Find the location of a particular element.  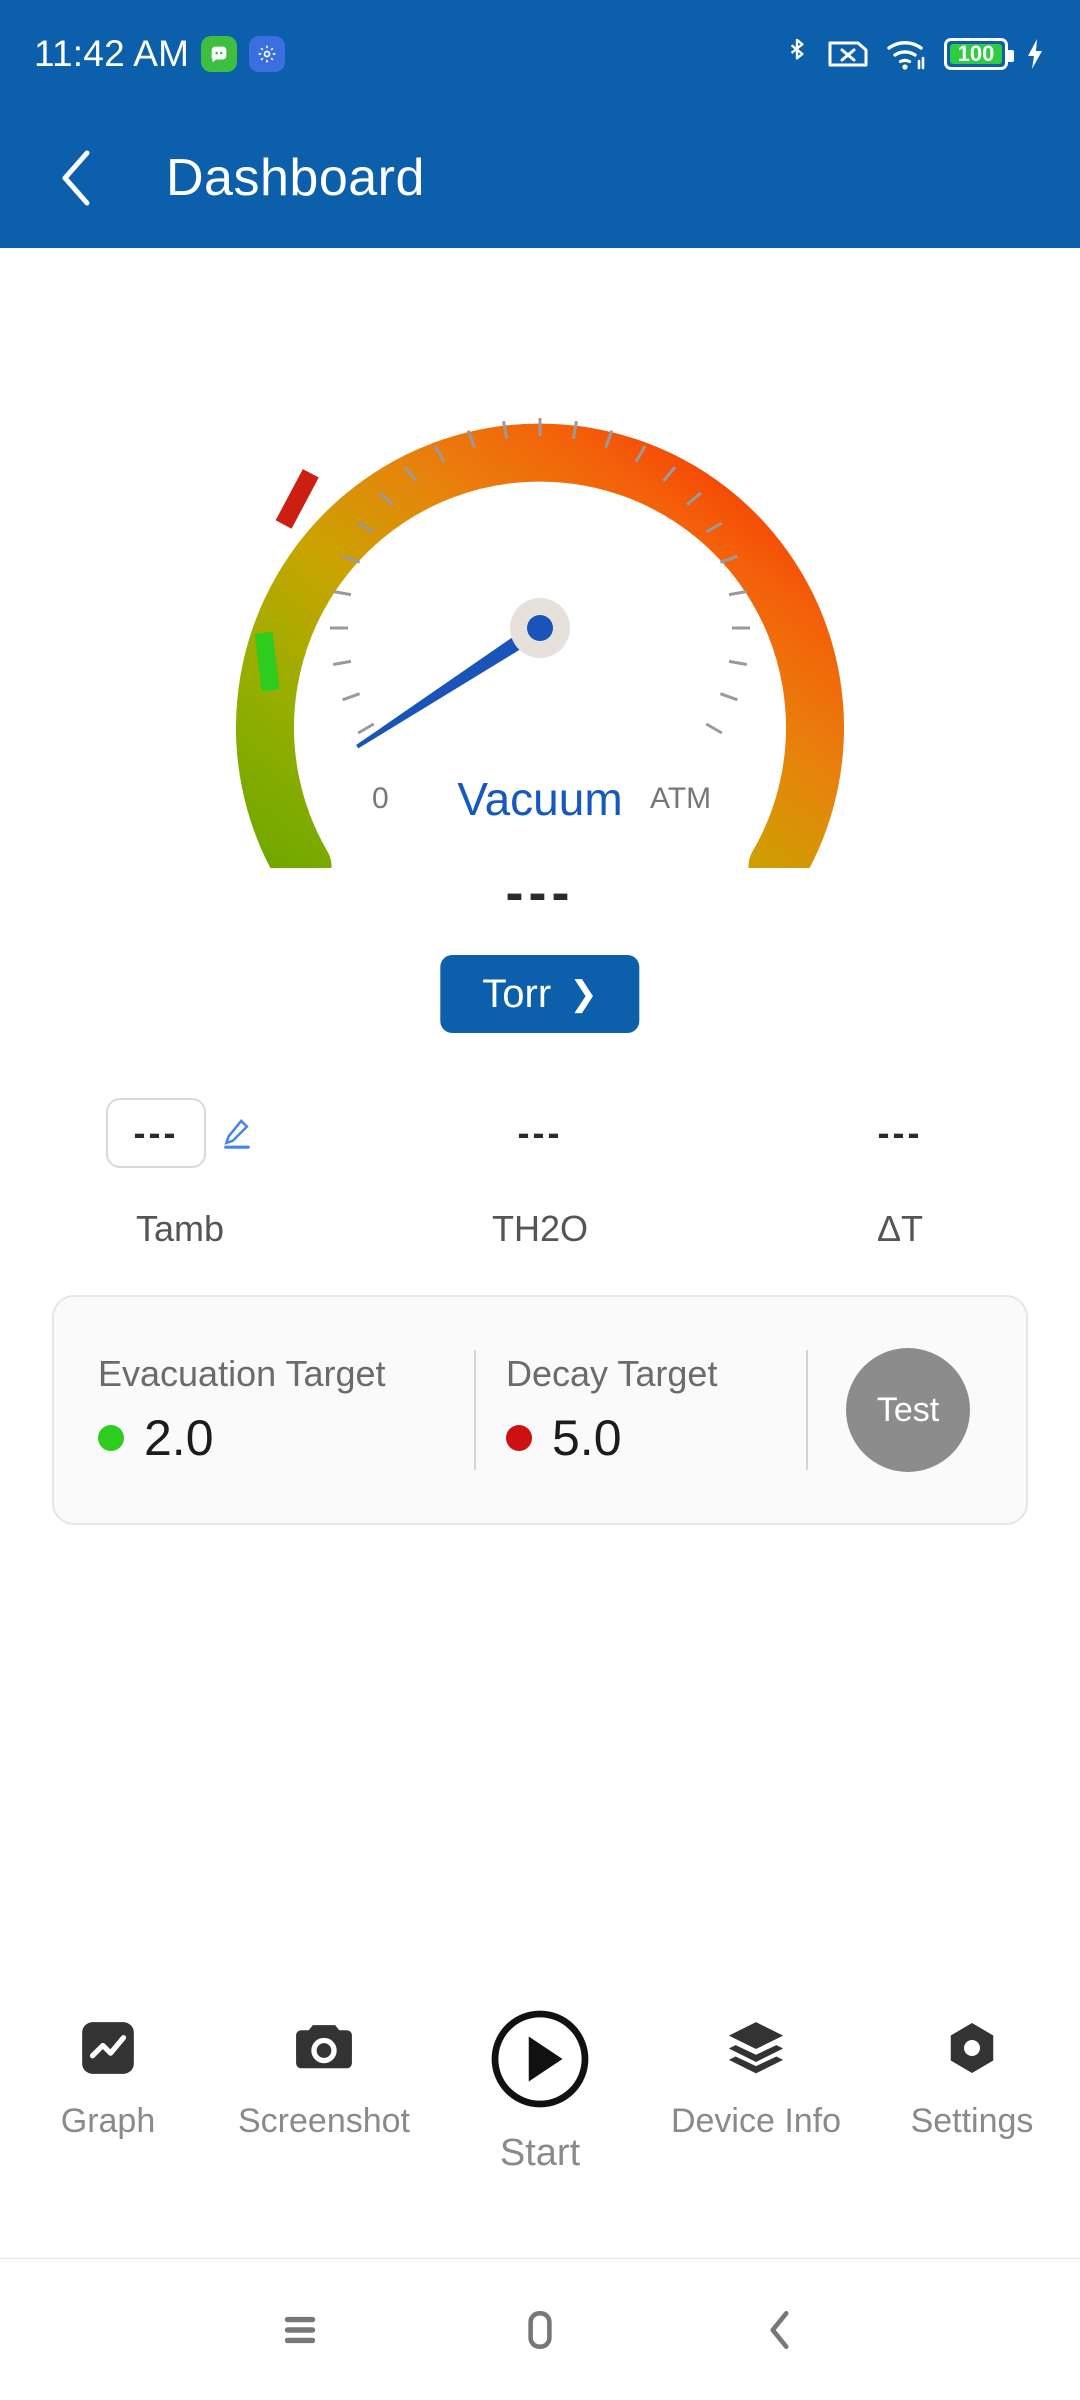

metric-th2o-label: TH2O is located at coordinates (539, 1228).